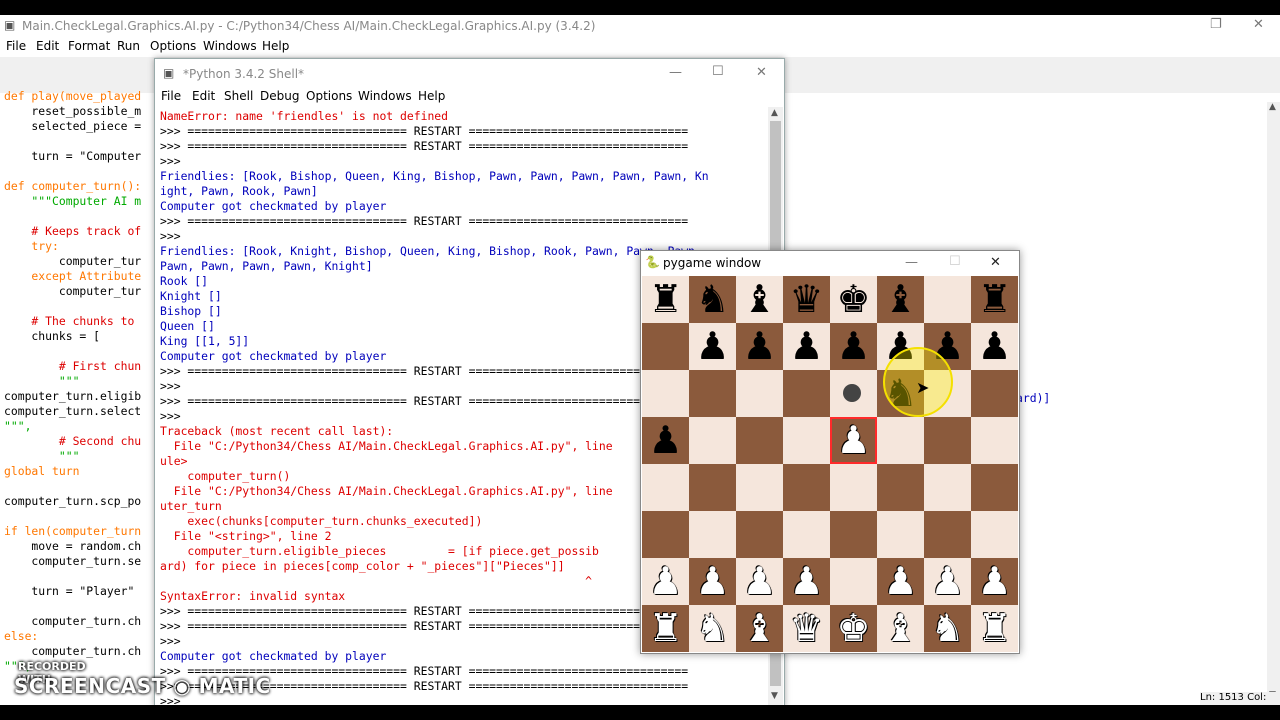 This screenshot has height=720, width=1280. Describe the element at coordinates (759, 299) in the screenshot. I see `black-bishop-icon: ♝` at that location.